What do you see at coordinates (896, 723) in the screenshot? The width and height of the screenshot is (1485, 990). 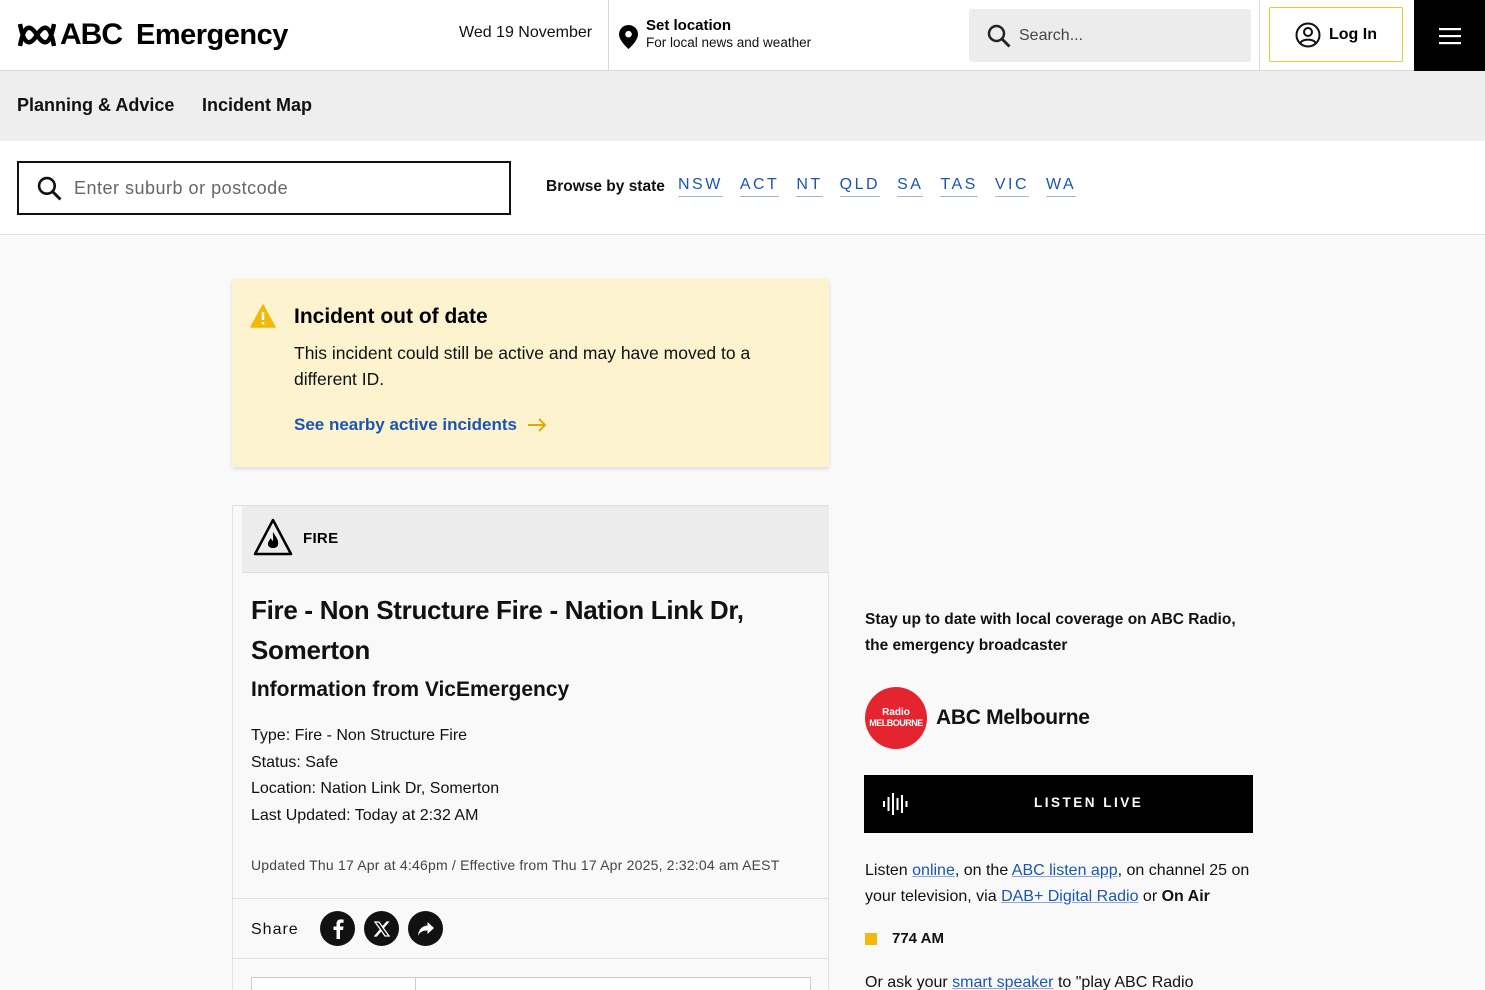 I see `logo-line-melbourne: MELBOURNE` at bounding box center [896, 723].